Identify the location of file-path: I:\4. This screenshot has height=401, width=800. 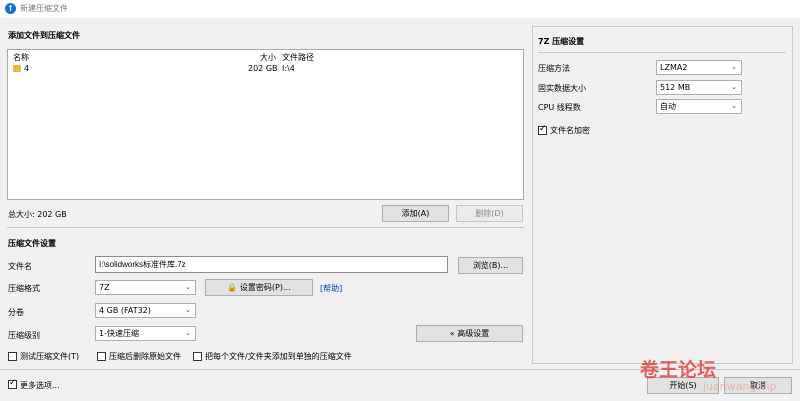
(288, 68).